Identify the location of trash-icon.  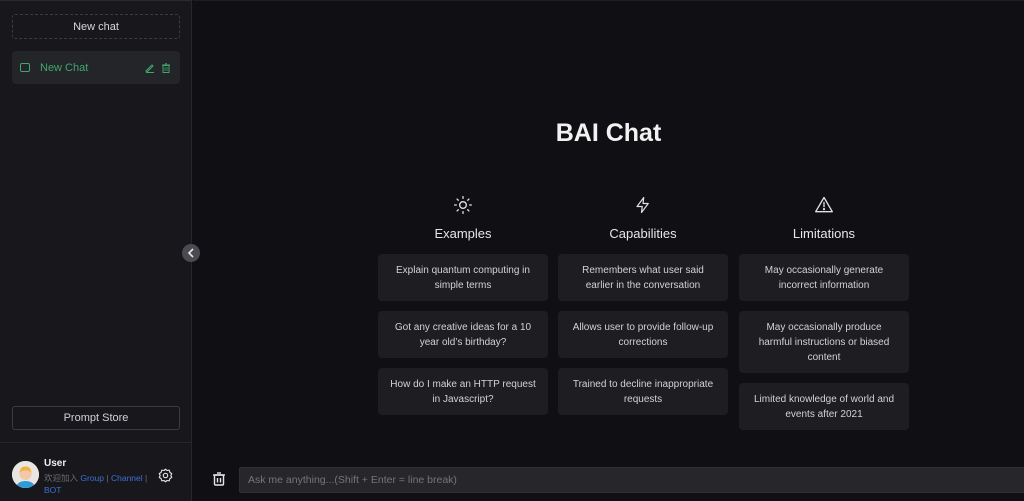
(219, 479).